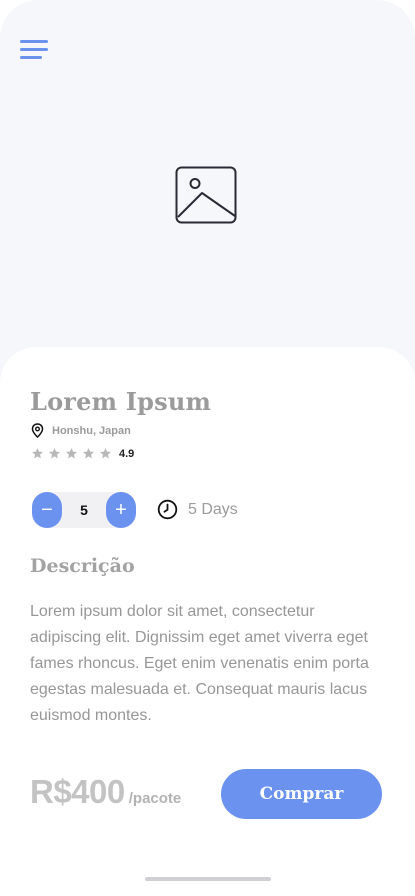 This screenshot has width=415, height=896. Describe the element at coordinates (213, 509) in the screenshot. I see `duration-text: 5 Days` at that location.